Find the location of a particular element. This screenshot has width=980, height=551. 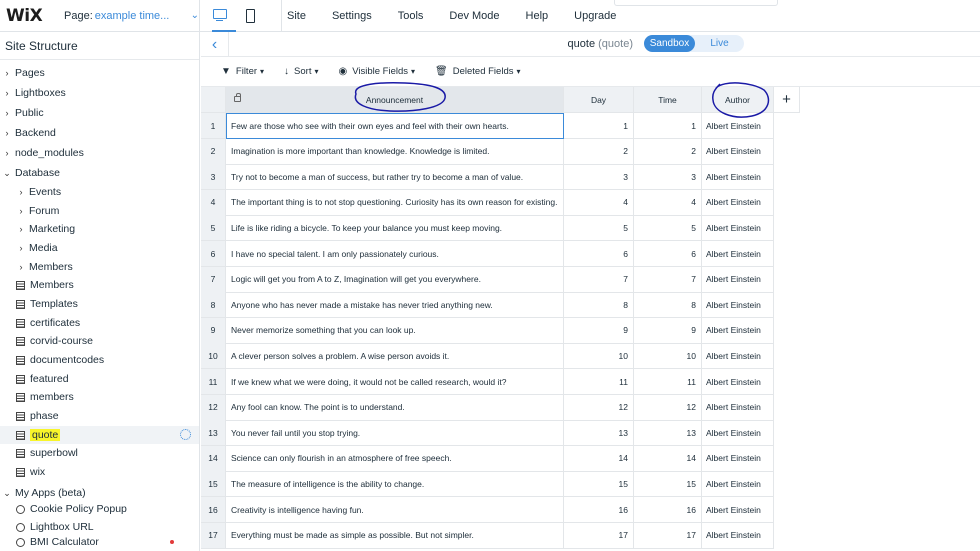

menu-tools: Tools is located at coordinates (411, 16).